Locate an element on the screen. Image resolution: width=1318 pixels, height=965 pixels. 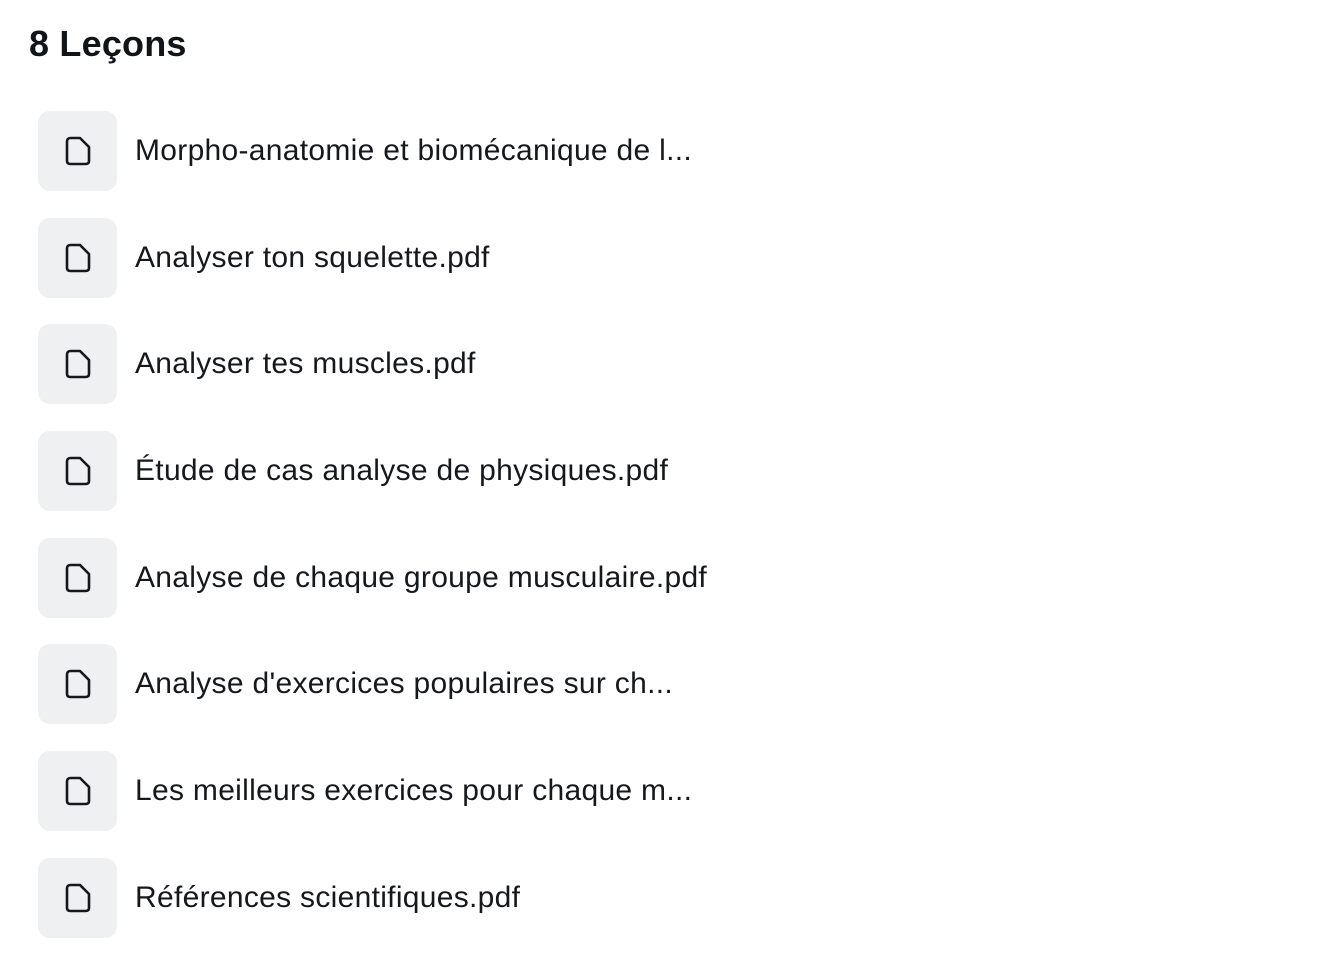
lesson-item: Références scientifiques.pdf is located at coordinates (372, 897).